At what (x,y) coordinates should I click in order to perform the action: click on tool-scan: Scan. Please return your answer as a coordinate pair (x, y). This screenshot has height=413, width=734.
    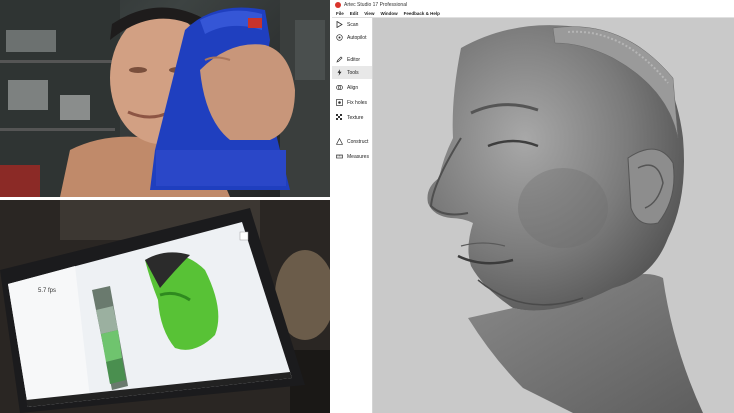
    Looking at the image, I should click on (352, 24).